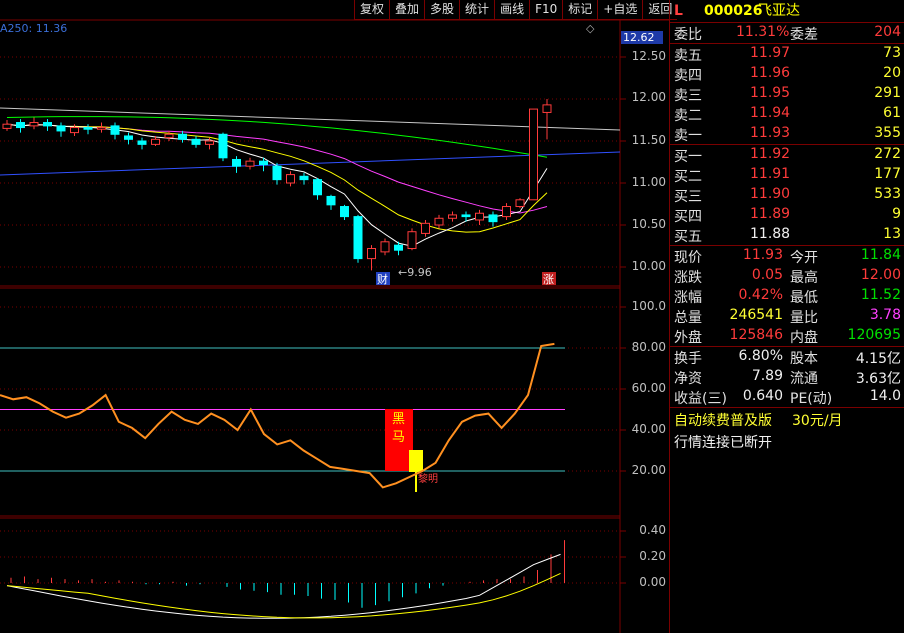 This screenshot has height=633, width=904. Describe the element at coordinates (442, 10) in the screenshot. I see `toolbar-button-2: 多股` at that location.